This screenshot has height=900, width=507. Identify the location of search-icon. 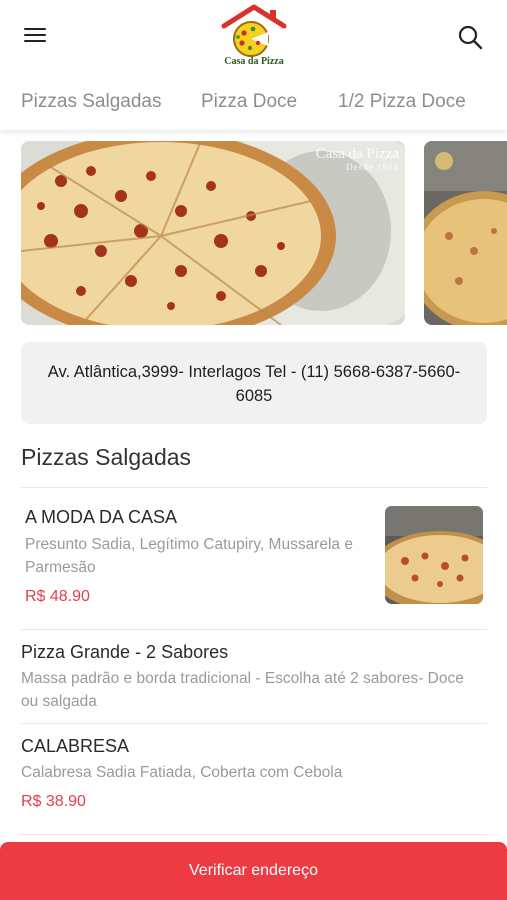
(470, 37).